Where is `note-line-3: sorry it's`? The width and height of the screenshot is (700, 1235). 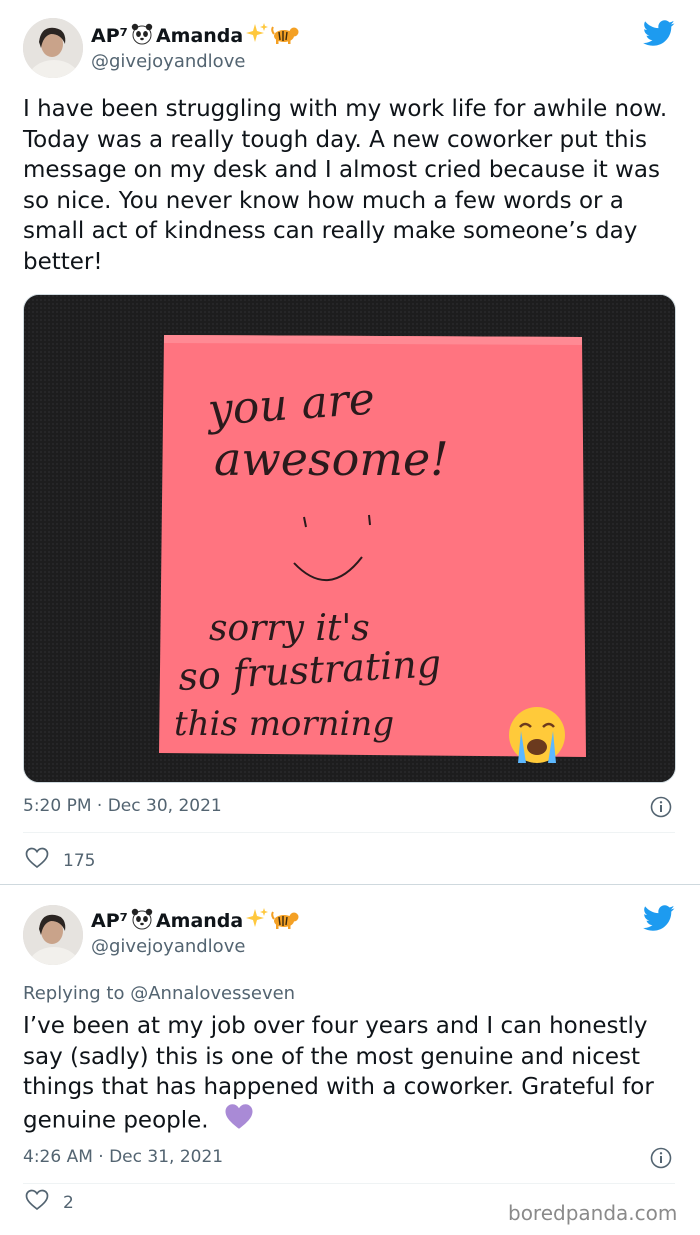
note-line-3: sorry it's is located at coordinates (289, 628).